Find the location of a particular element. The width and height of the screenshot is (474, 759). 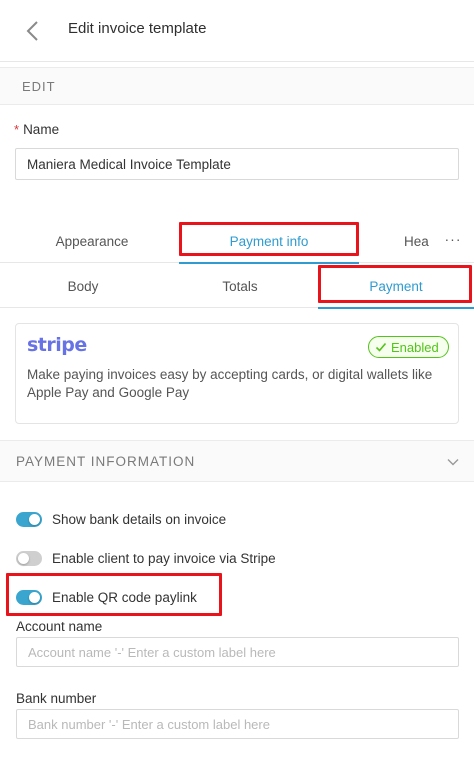

tab-payment: Payment is located at coordinates (396, 286).